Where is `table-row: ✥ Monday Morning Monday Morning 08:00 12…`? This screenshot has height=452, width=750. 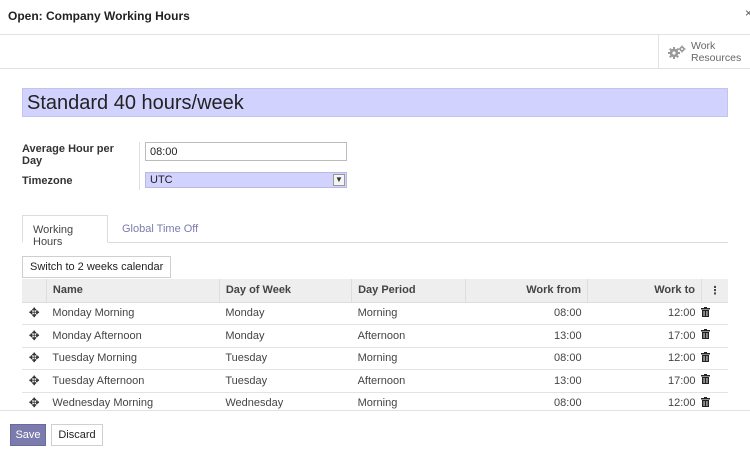 table-row: ✥ Monday Morning Monday Morning 08:00 12… is located at coordinates (375, 313).